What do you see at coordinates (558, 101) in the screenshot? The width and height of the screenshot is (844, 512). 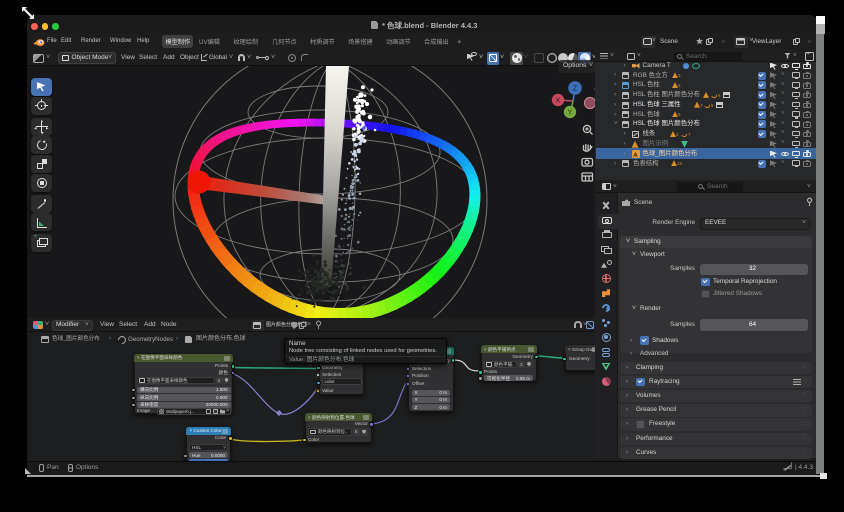 I see `svg-text: X` at bounding box center [558, 101].